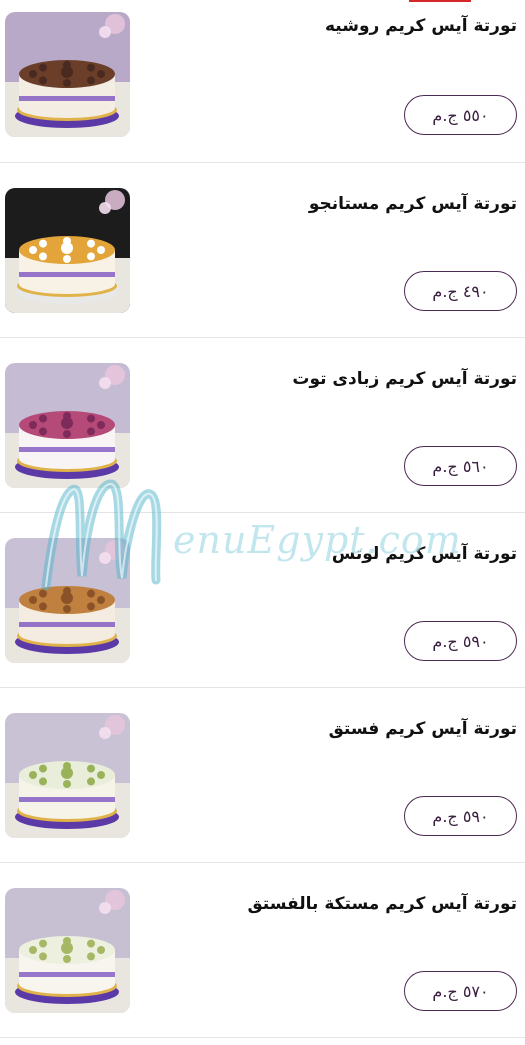  Describe the element at coordinates (412, 204) in the screenshot. I see `product-title: تورتة آيس كريم مستانجو` at that location.